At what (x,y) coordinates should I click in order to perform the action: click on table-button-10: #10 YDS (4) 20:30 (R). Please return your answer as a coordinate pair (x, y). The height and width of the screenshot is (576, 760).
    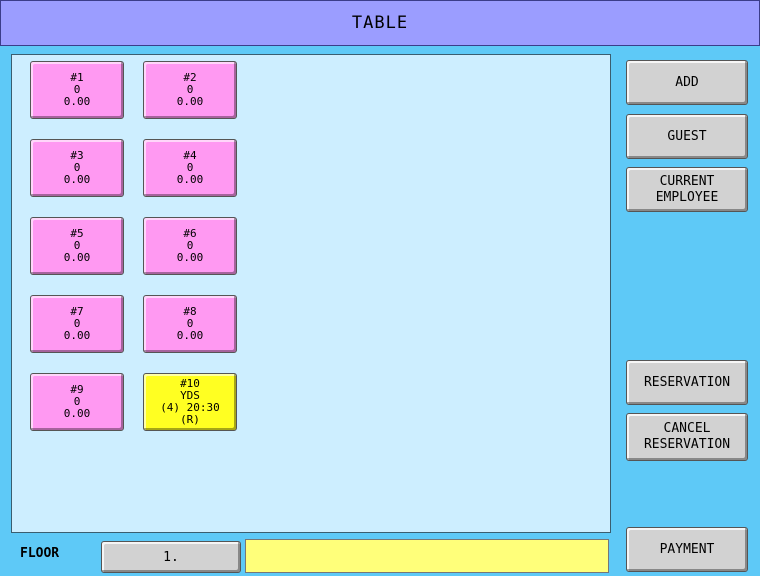
    Looking at the image, I should click on (190, 402).